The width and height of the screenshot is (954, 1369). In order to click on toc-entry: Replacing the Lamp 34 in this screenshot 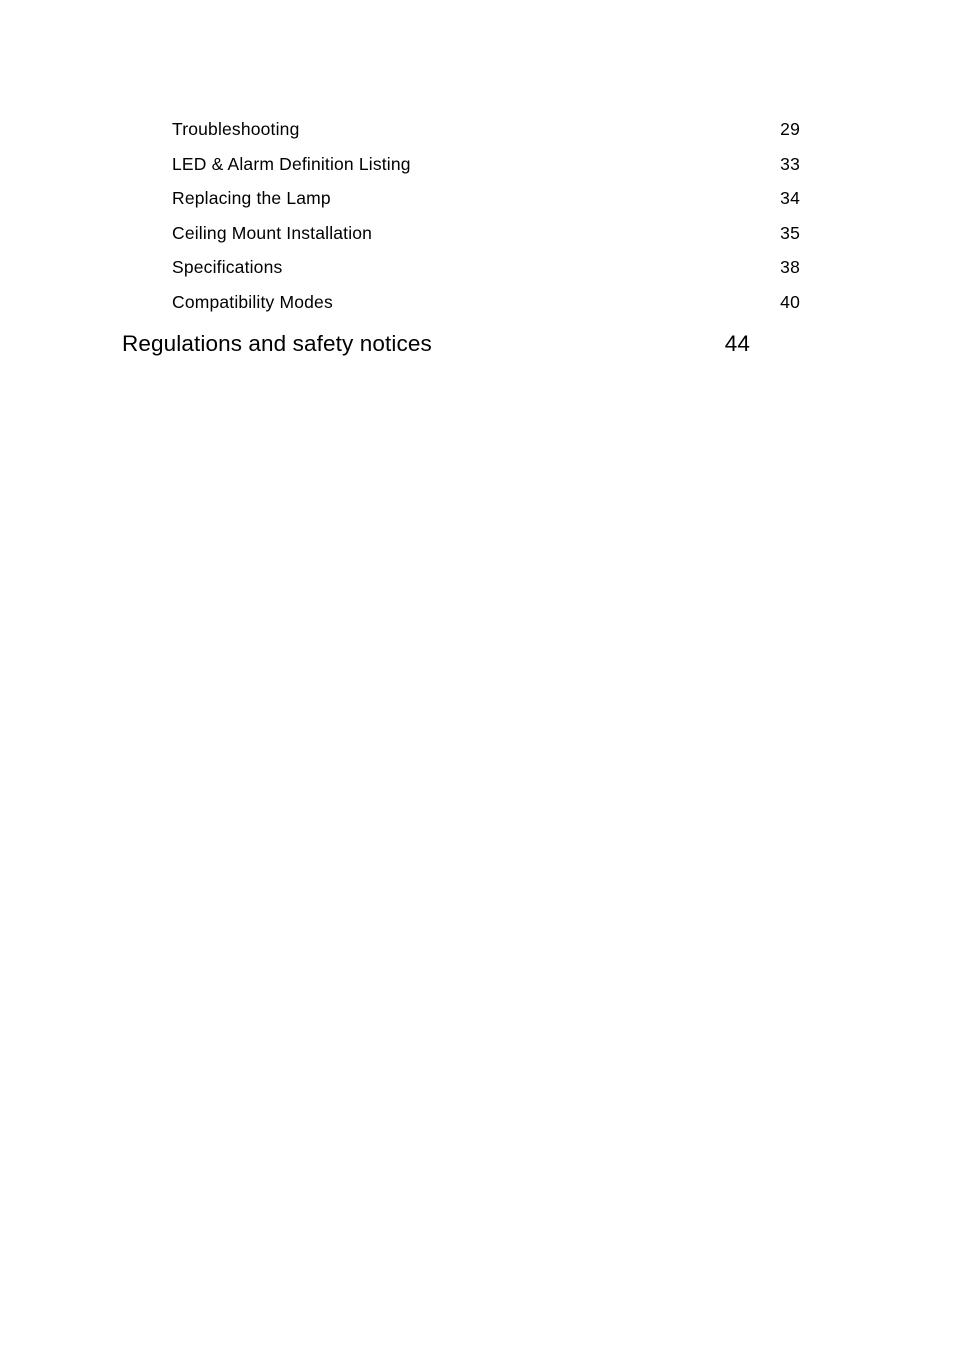, I will do `click(461, 198)`.